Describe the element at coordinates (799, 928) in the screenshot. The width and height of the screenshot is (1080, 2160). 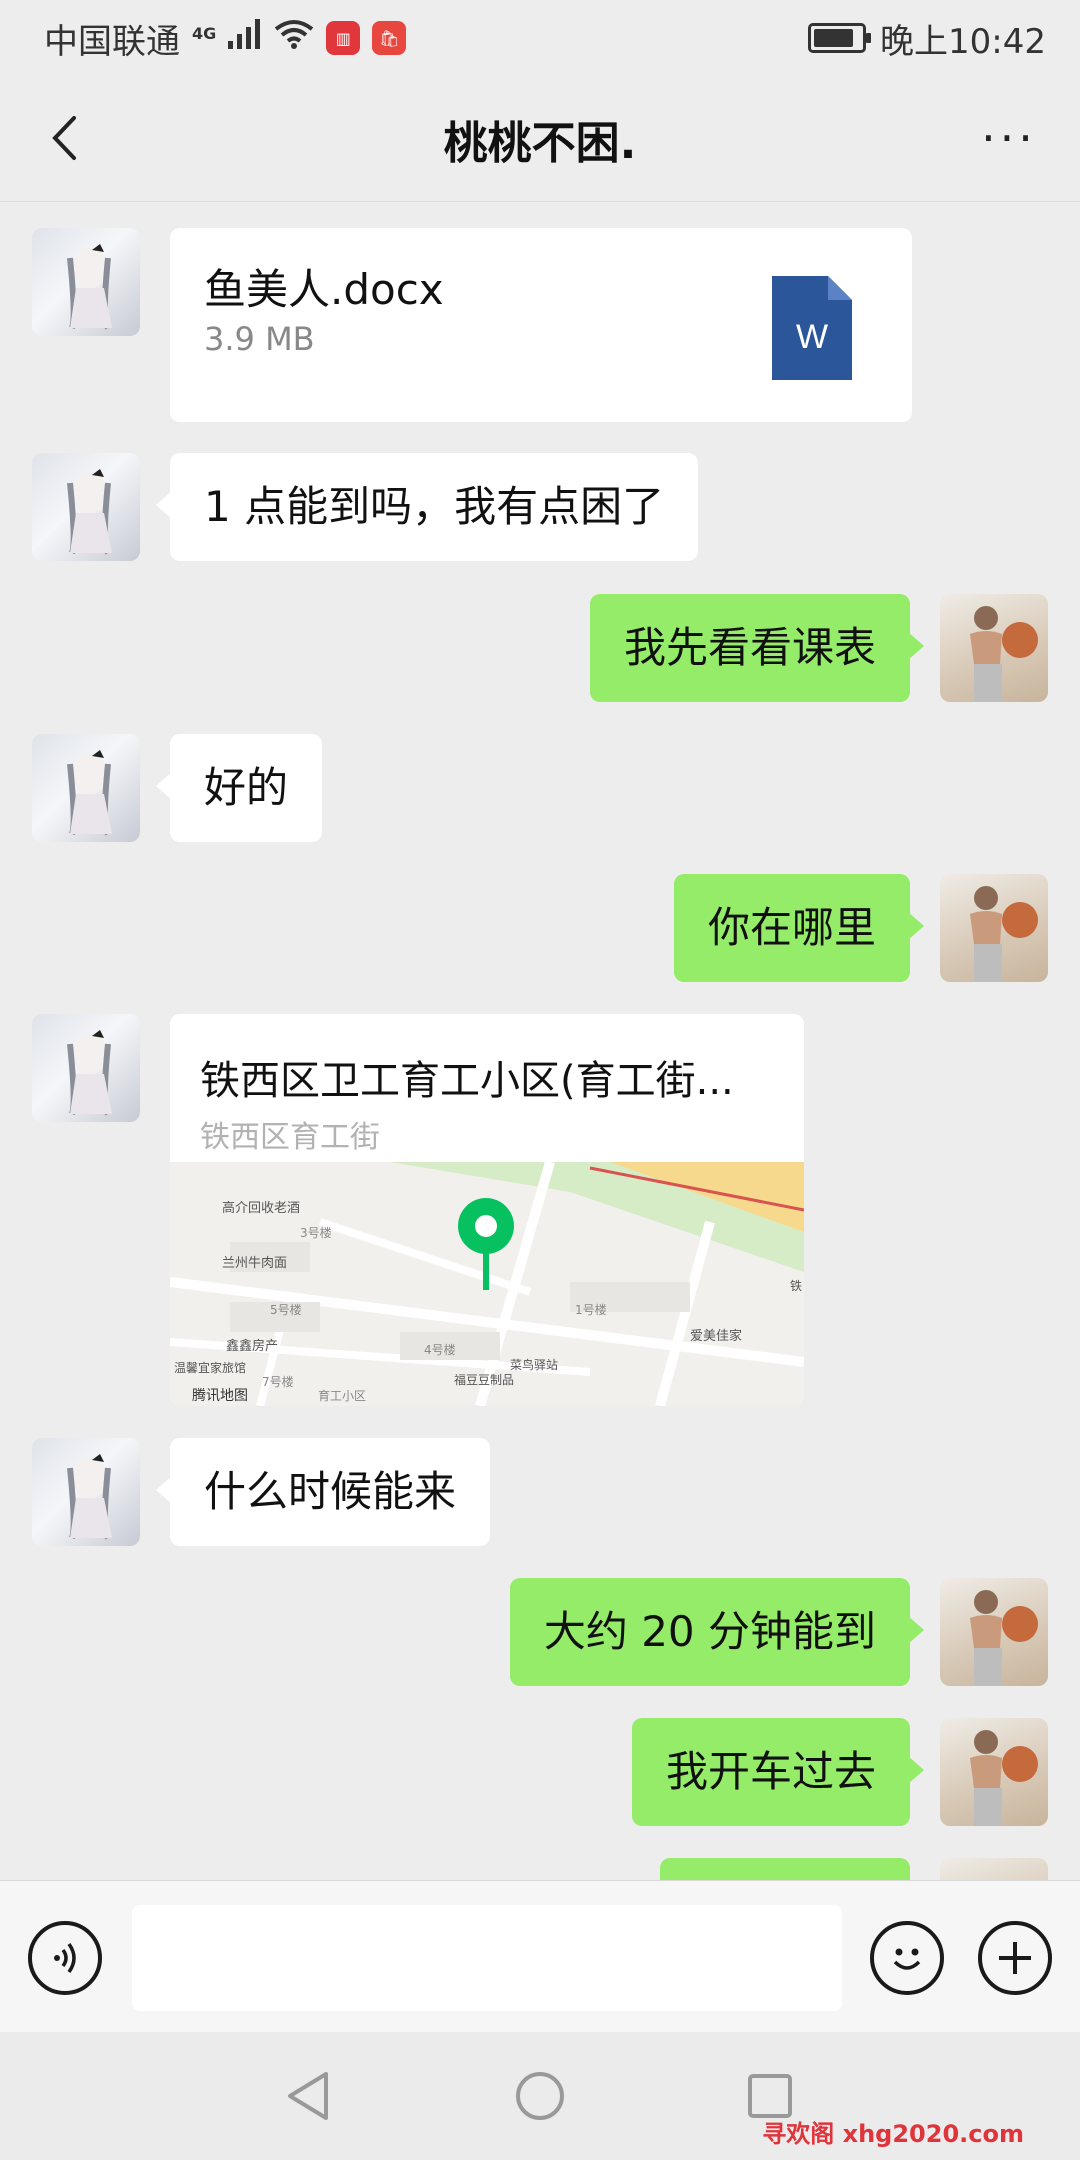
I see `sent-message: 你在哪里` at that location.